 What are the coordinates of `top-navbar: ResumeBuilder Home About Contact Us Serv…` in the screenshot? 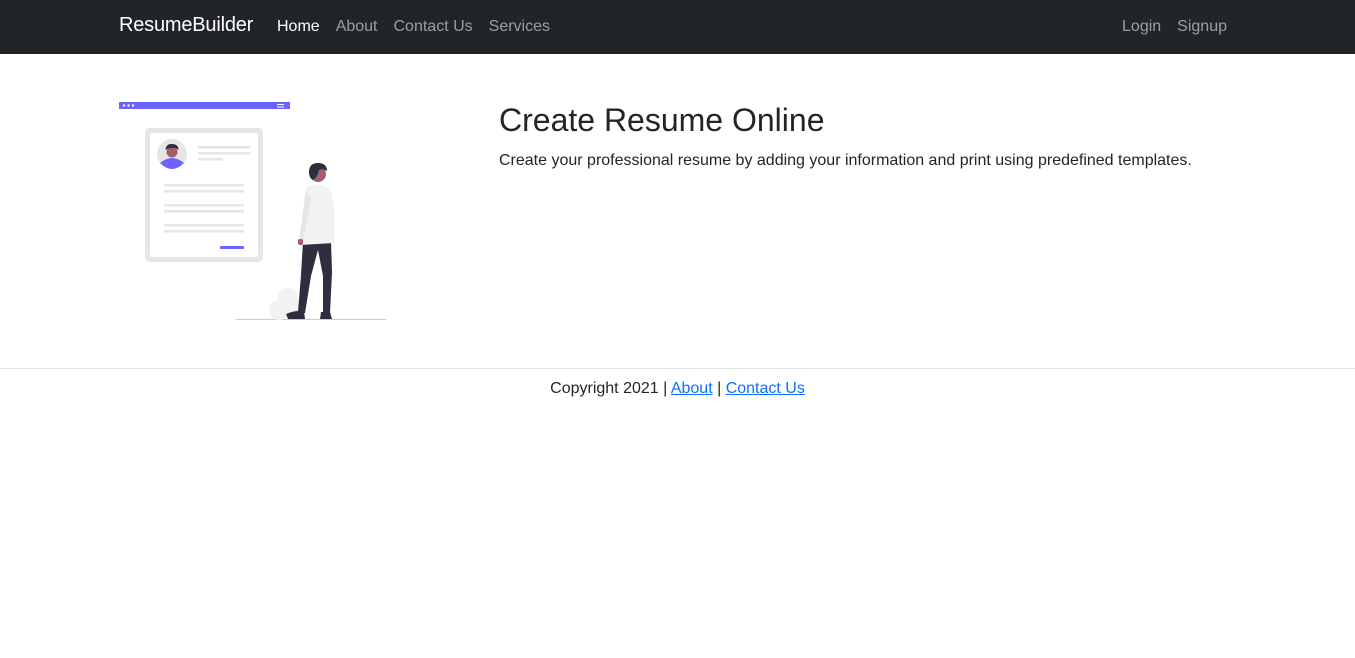 It's located at (677, 27).